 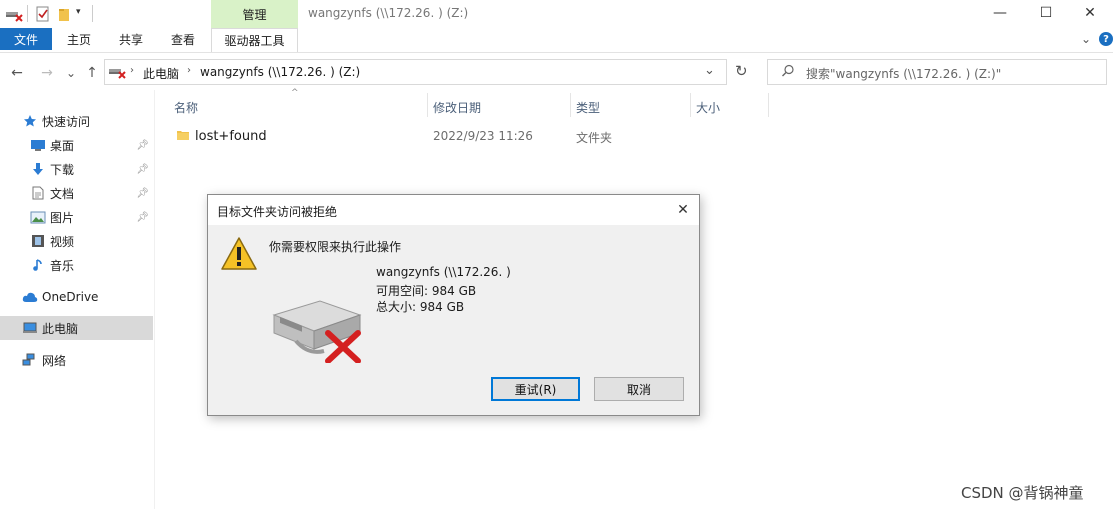 I want to click on back-button: ←, so click(x=17, y=73).